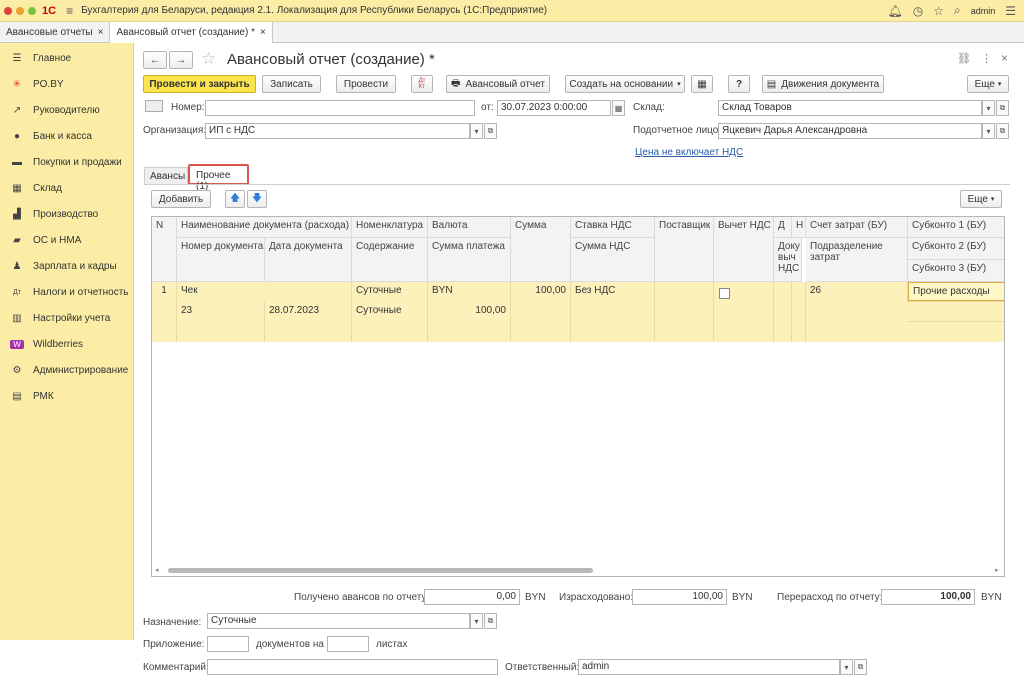 Image resolution: width=1024 pixels, height=675 pixels. Describe the element at coordinates (702, 84) in the screenshot. I see `structure-icon: ▦` at that location.